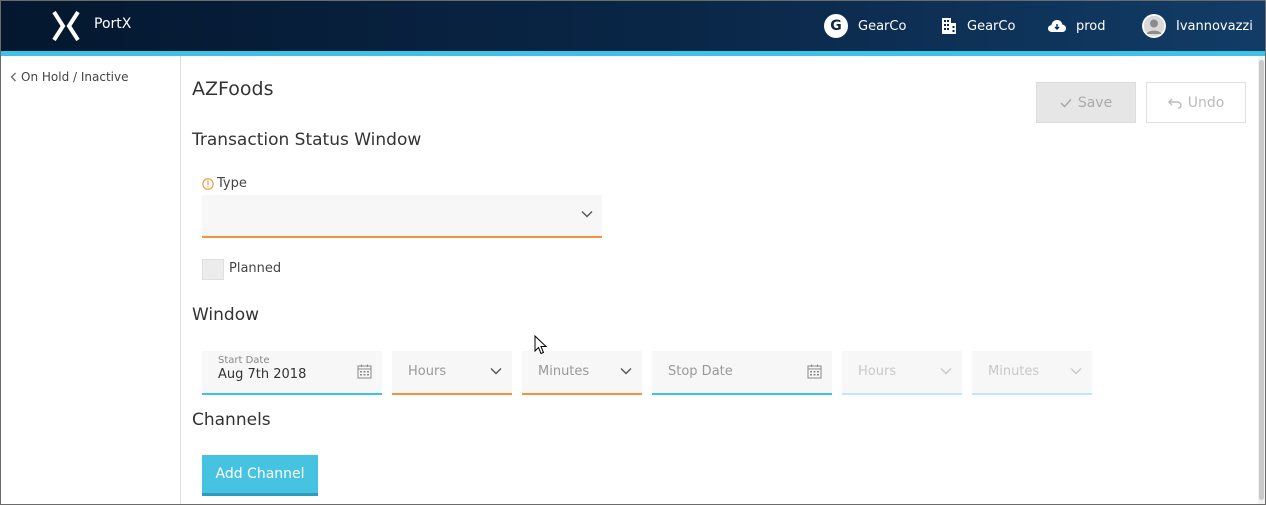 This screenshot has height=505, width=1266. Describe the element at coordinates (232, 183) in the screenshot. I see `type-label-text: Type` at that location.